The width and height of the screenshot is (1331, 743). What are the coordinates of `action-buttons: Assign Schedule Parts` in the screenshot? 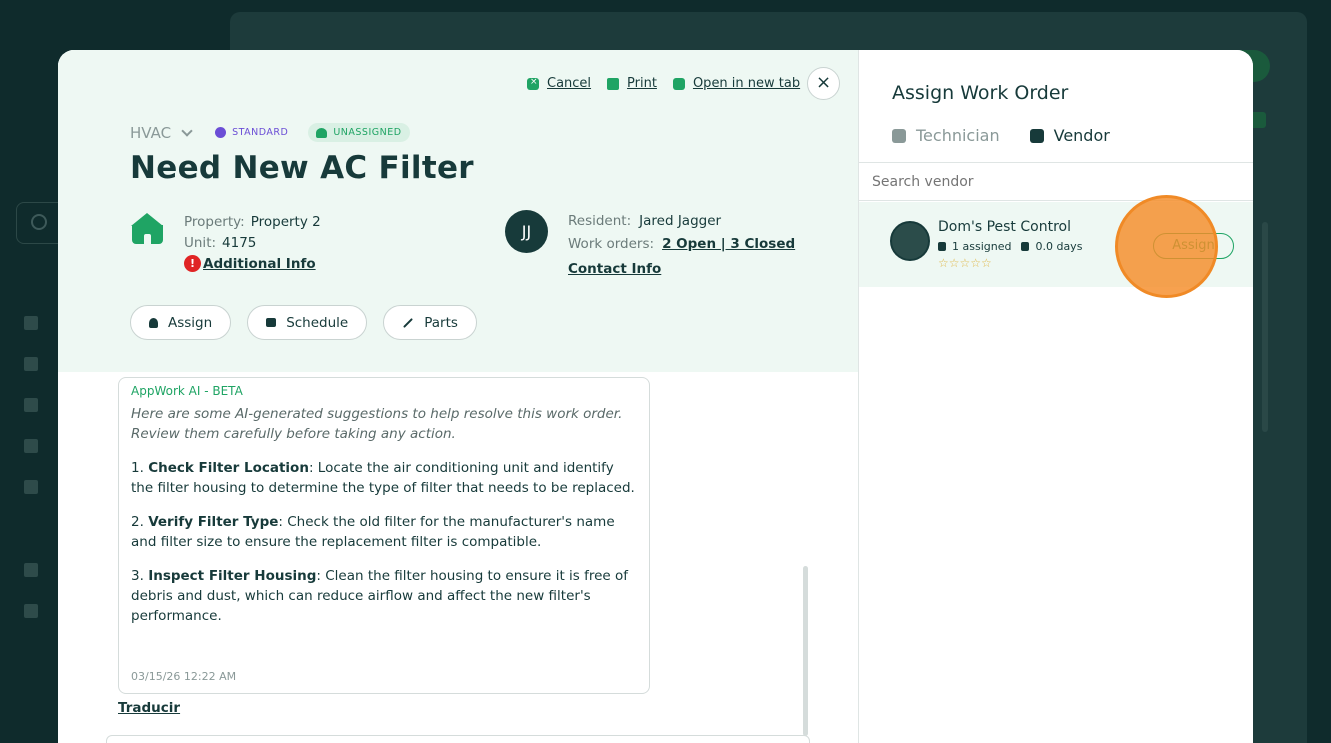 It's located at (311, 322).